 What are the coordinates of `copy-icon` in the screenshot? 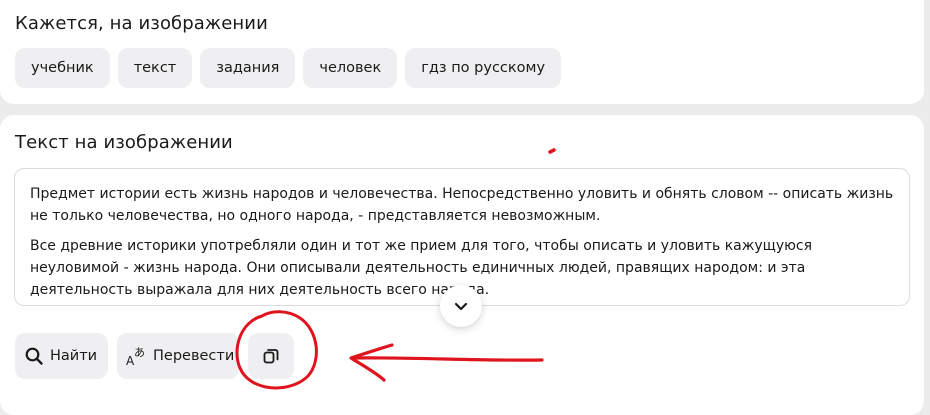 It's located at (271, 356).